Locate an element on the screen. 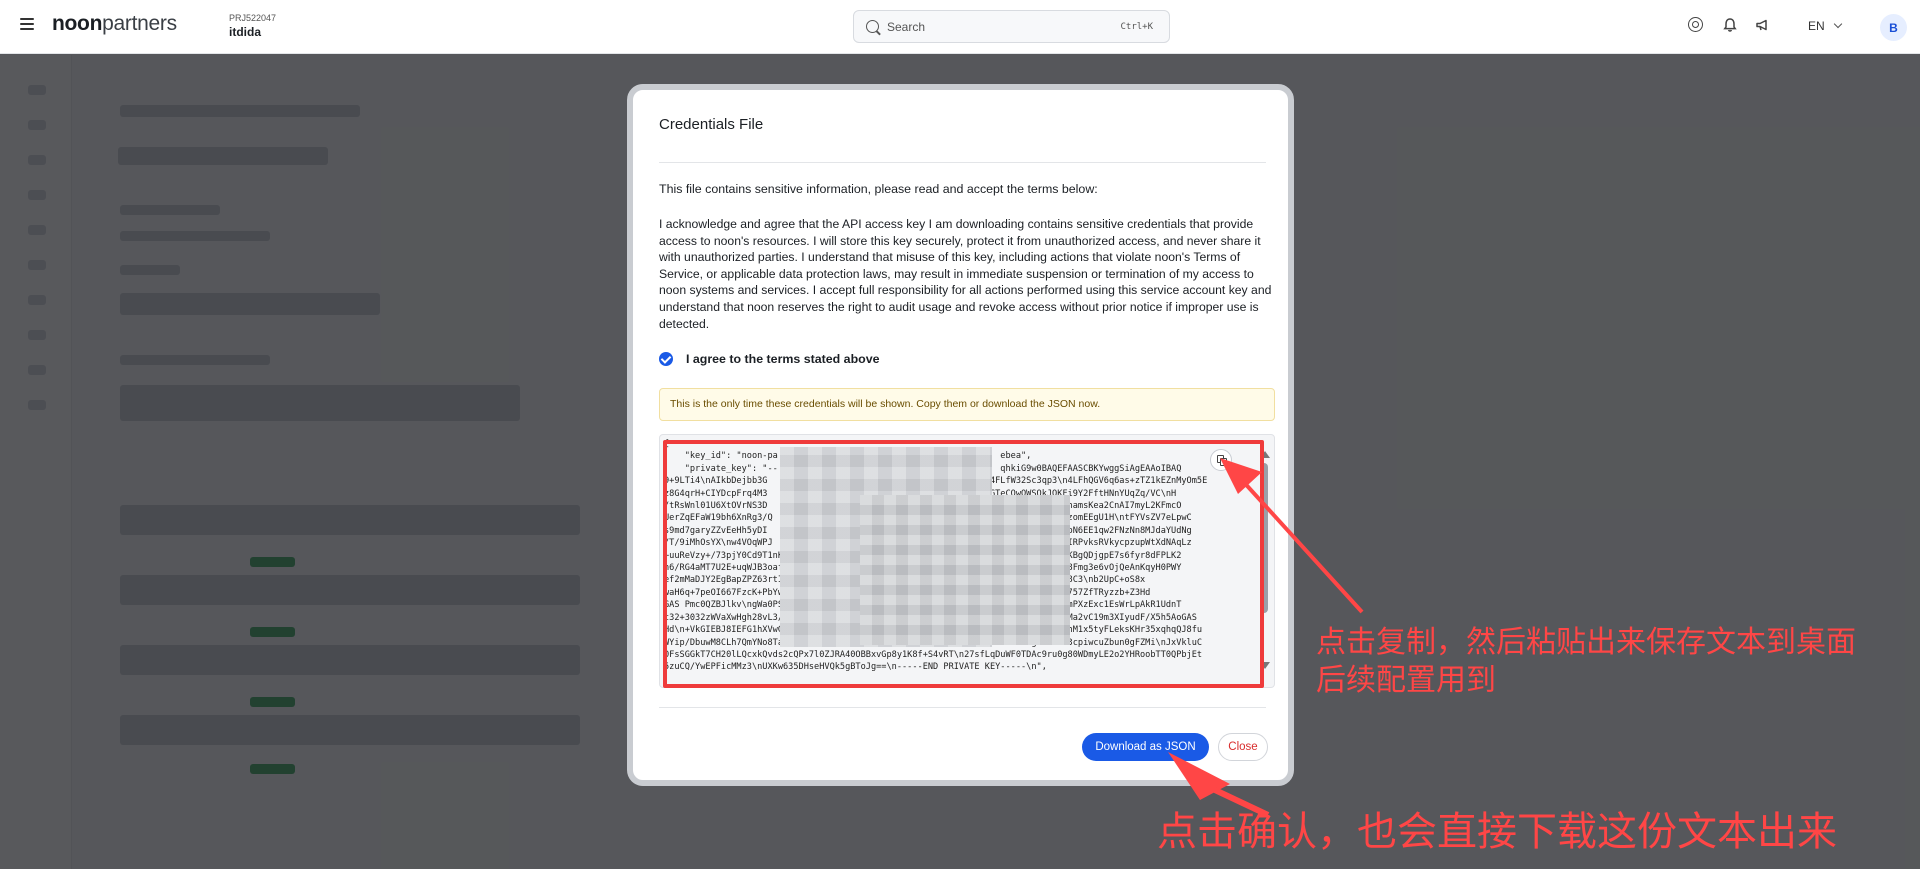 Image resolution: width=1920 pixels, height=869 pixels. copy-annotation: 点击复制，然后粘贴出来保存文本到桌面 后续配置用到 is located at coordinates (1586, 662).